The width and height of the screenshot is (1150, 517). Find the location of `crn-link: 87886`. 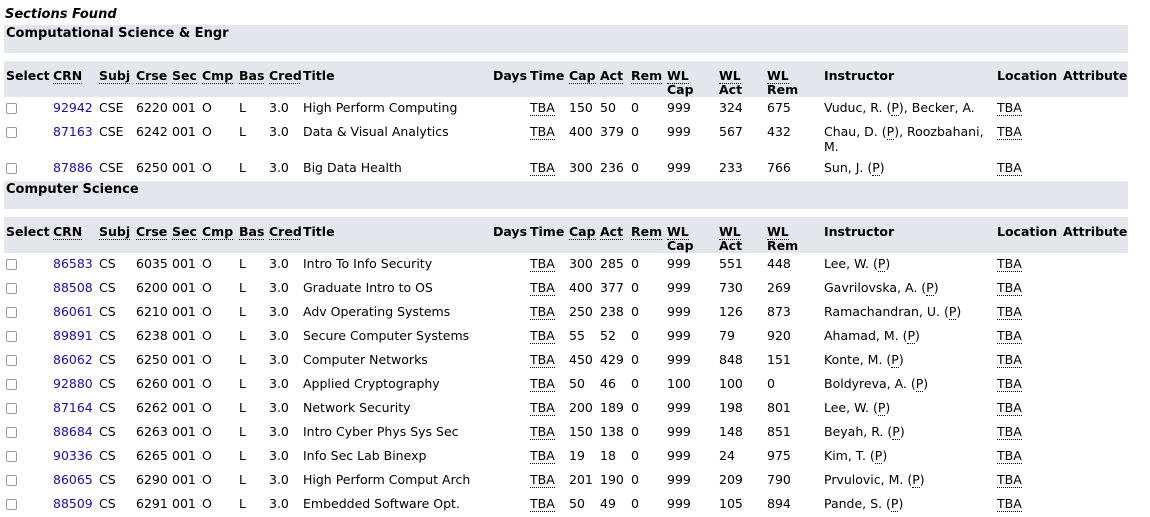

crn-link: 87886 is located at coordinates (73, 167).